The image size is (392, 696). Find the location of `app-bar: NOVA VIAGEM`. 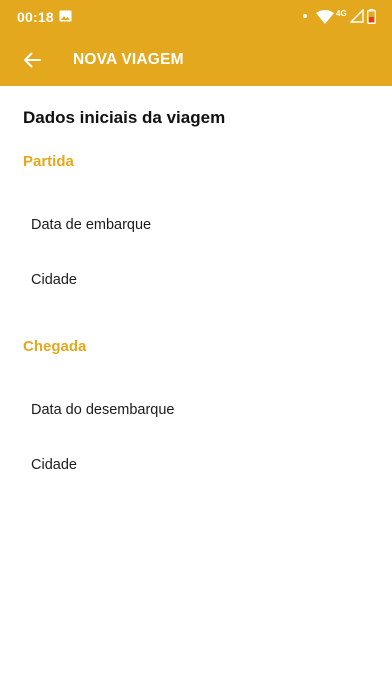

app-bar: NOVA VIAGEM is located at coordinates (196, 60).